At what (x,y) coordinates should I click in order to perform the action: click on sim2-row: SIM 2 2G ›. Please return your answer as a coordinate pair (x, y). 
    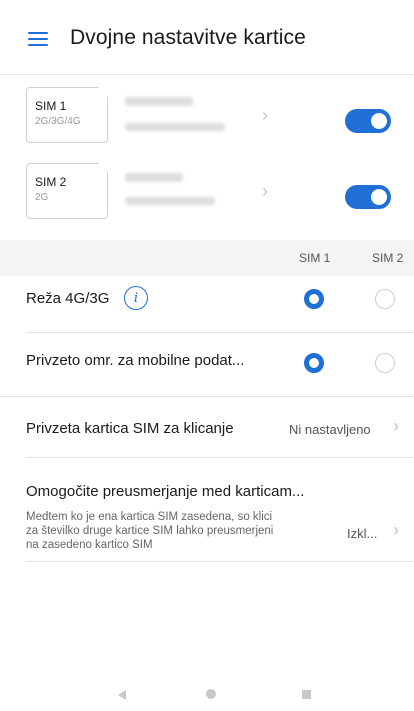
    Looking at the image, I should click on (207, 198).